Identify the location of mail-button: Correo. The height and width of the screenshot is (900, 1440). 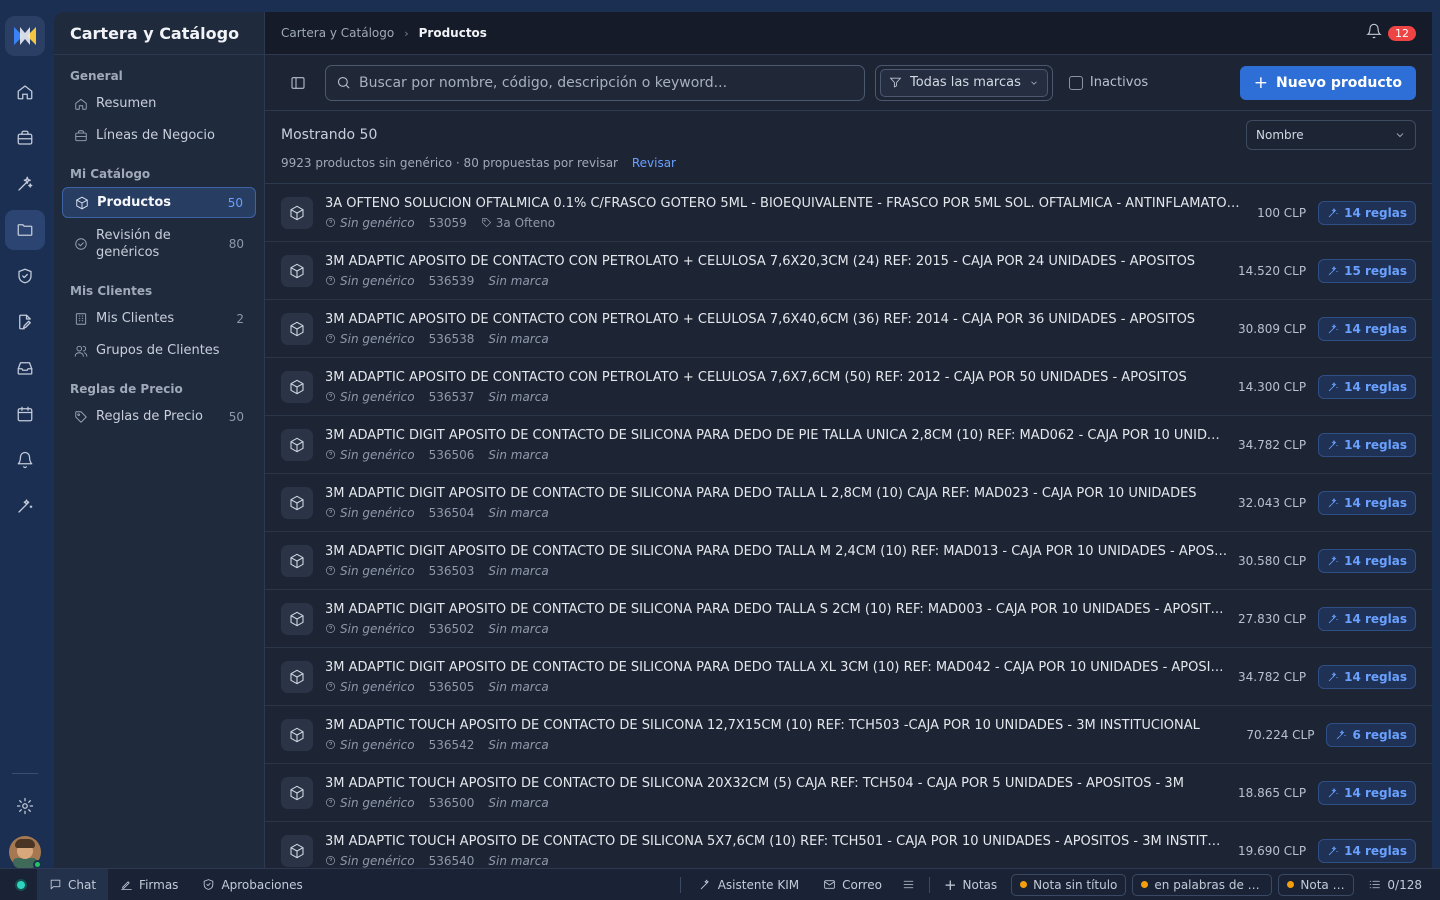
(852, 884).